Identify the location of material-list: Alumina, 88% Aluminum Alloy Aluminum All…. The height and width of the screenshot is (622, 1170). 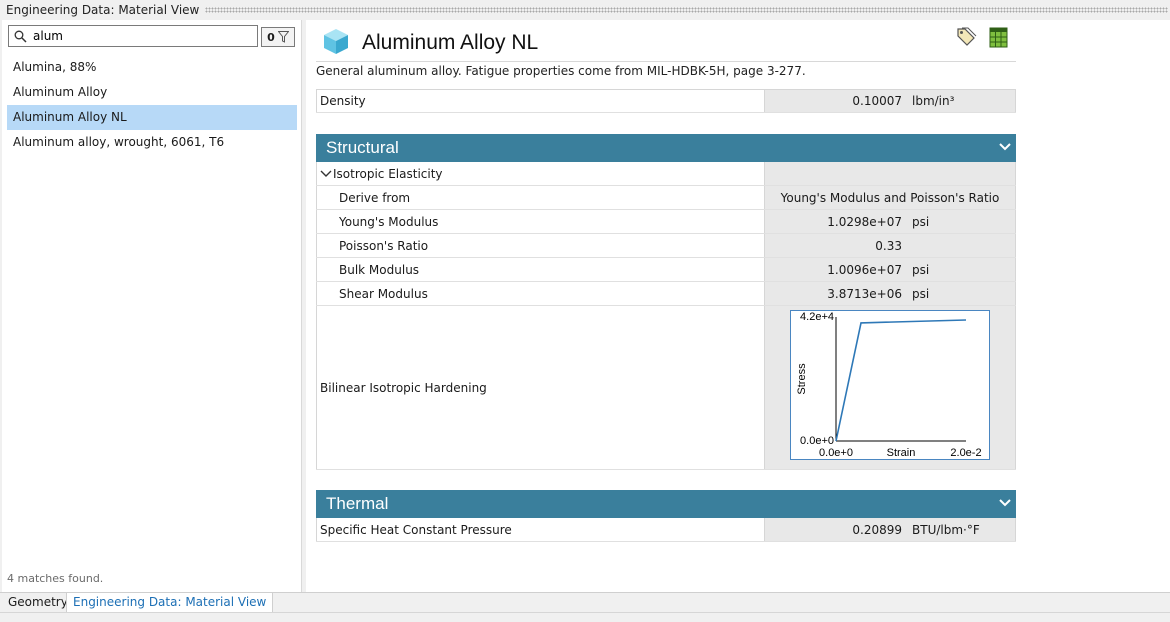
(152, 105).